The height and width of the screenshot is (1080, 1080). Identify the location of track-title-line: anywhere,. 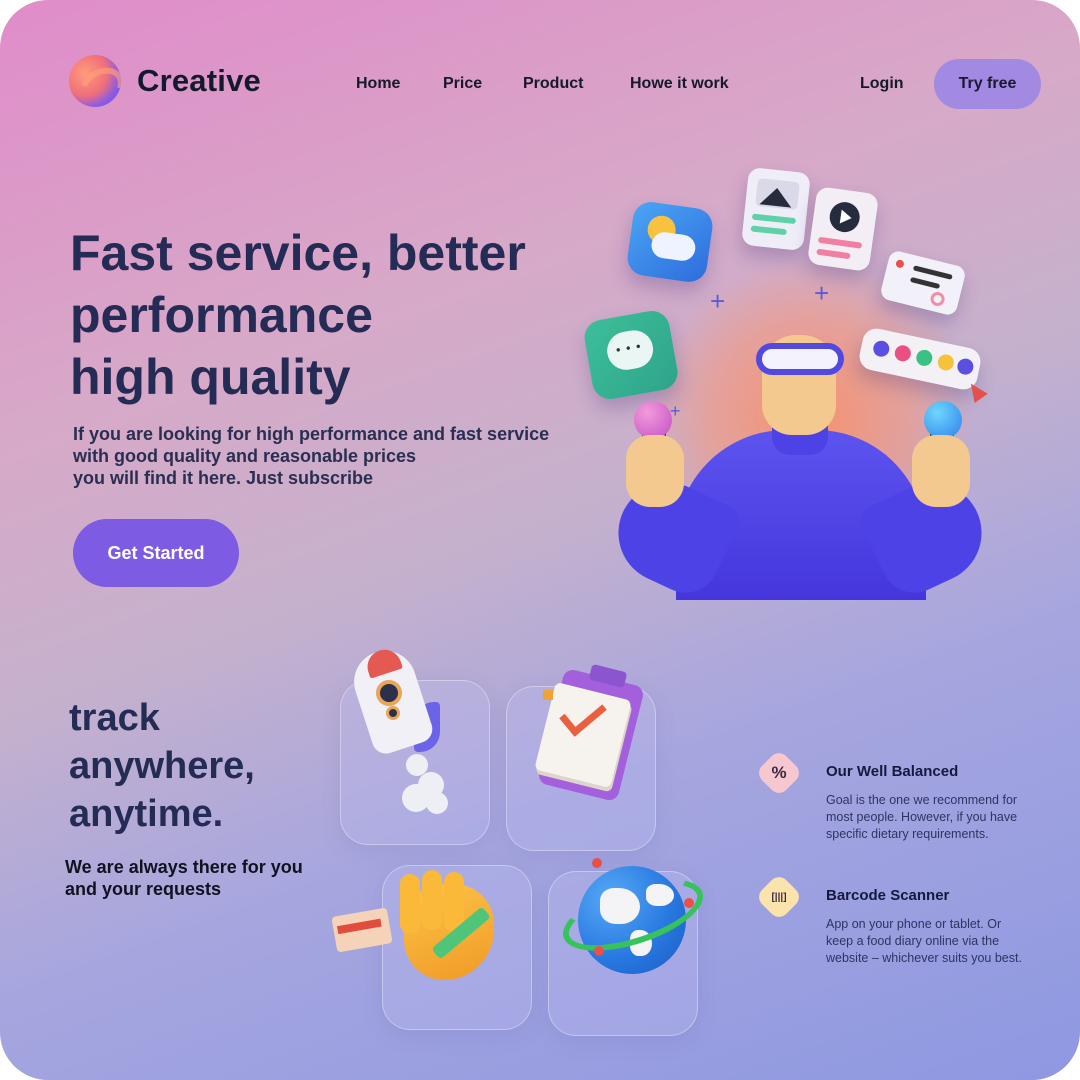
(162, 766).